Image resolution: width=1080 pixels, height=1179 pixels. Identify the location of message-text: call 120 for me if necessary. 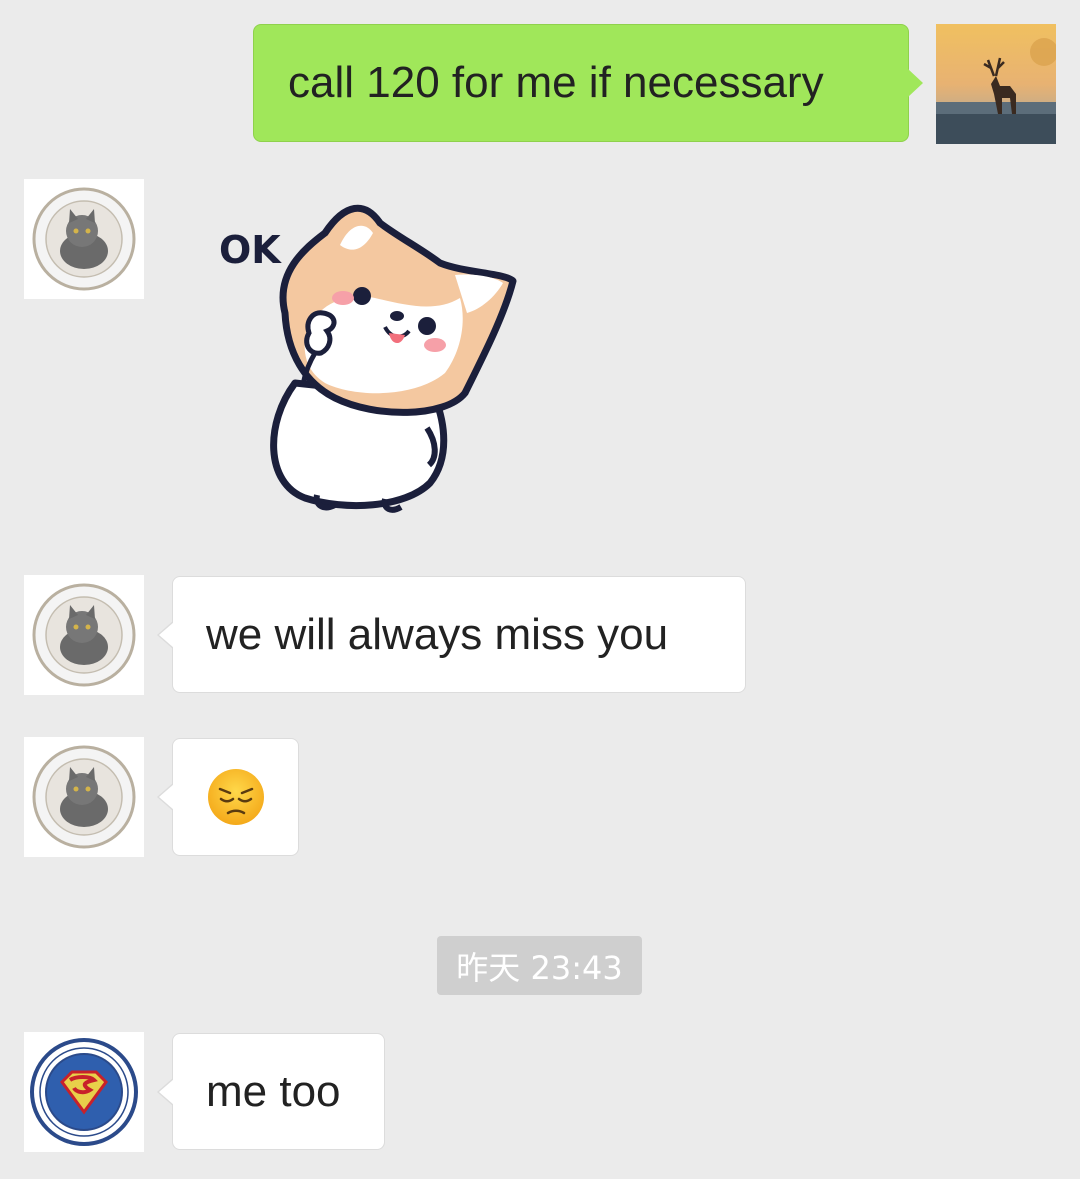
(556, 82).